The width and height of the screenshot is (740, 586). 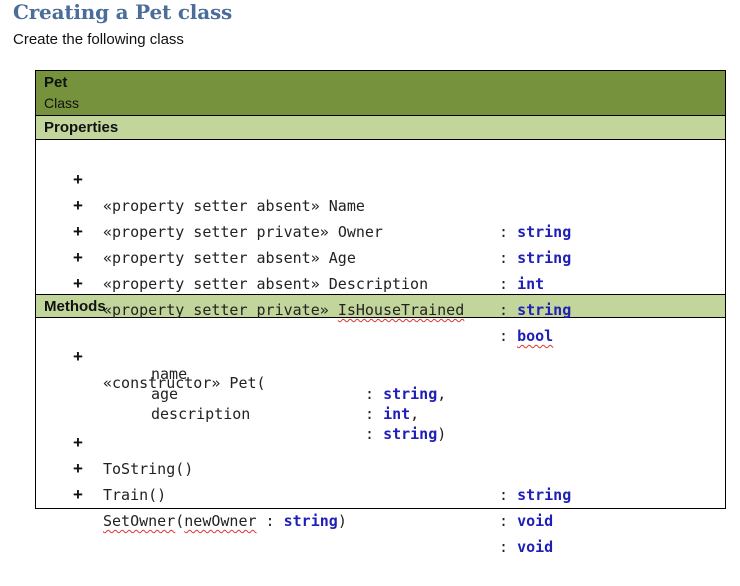 I want to click on constructor-param: name : string,, so click(x=299, y=384).